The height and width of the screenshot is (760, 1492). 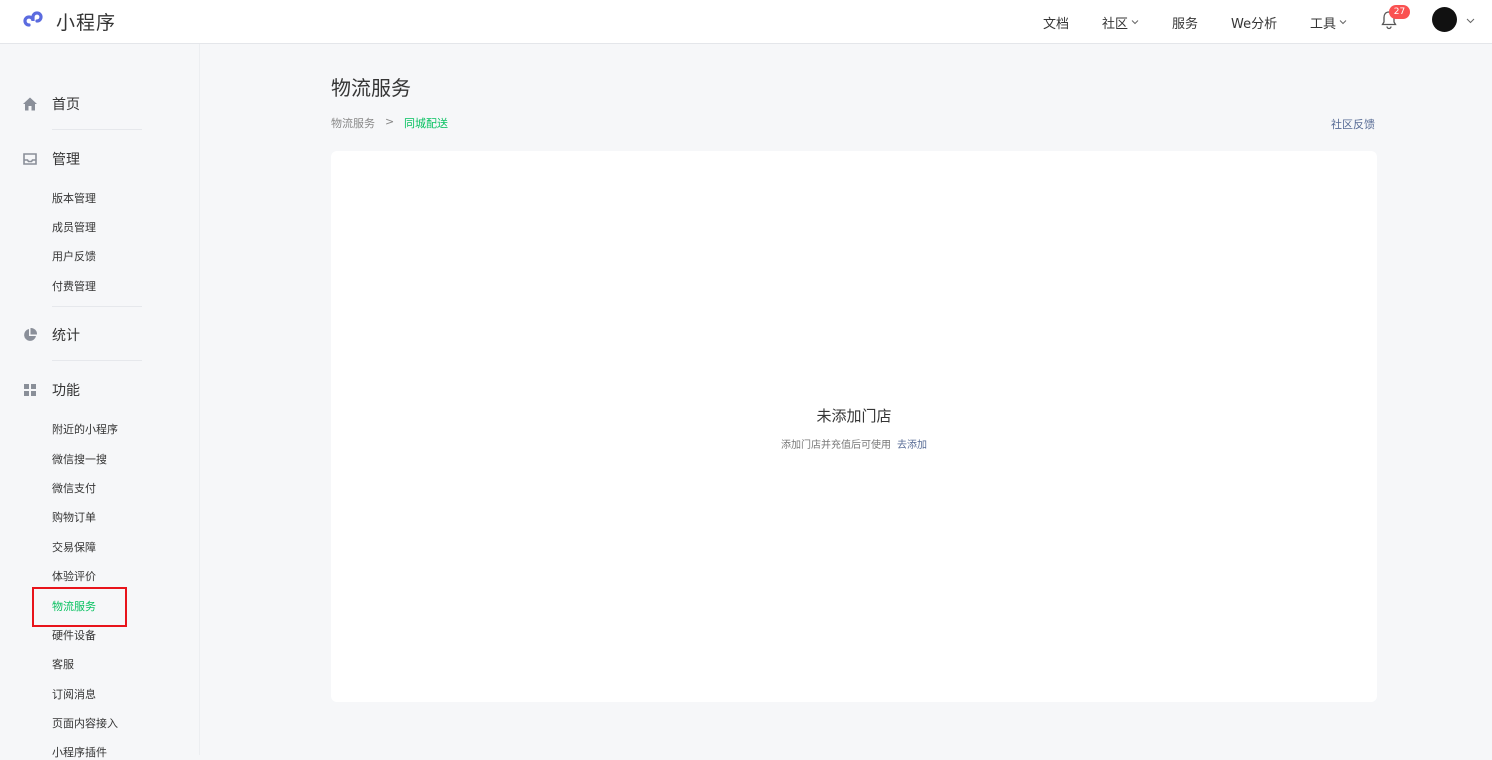 I want to click on community-feedback-link: 社区反馈, so click(x=1353, y=124).